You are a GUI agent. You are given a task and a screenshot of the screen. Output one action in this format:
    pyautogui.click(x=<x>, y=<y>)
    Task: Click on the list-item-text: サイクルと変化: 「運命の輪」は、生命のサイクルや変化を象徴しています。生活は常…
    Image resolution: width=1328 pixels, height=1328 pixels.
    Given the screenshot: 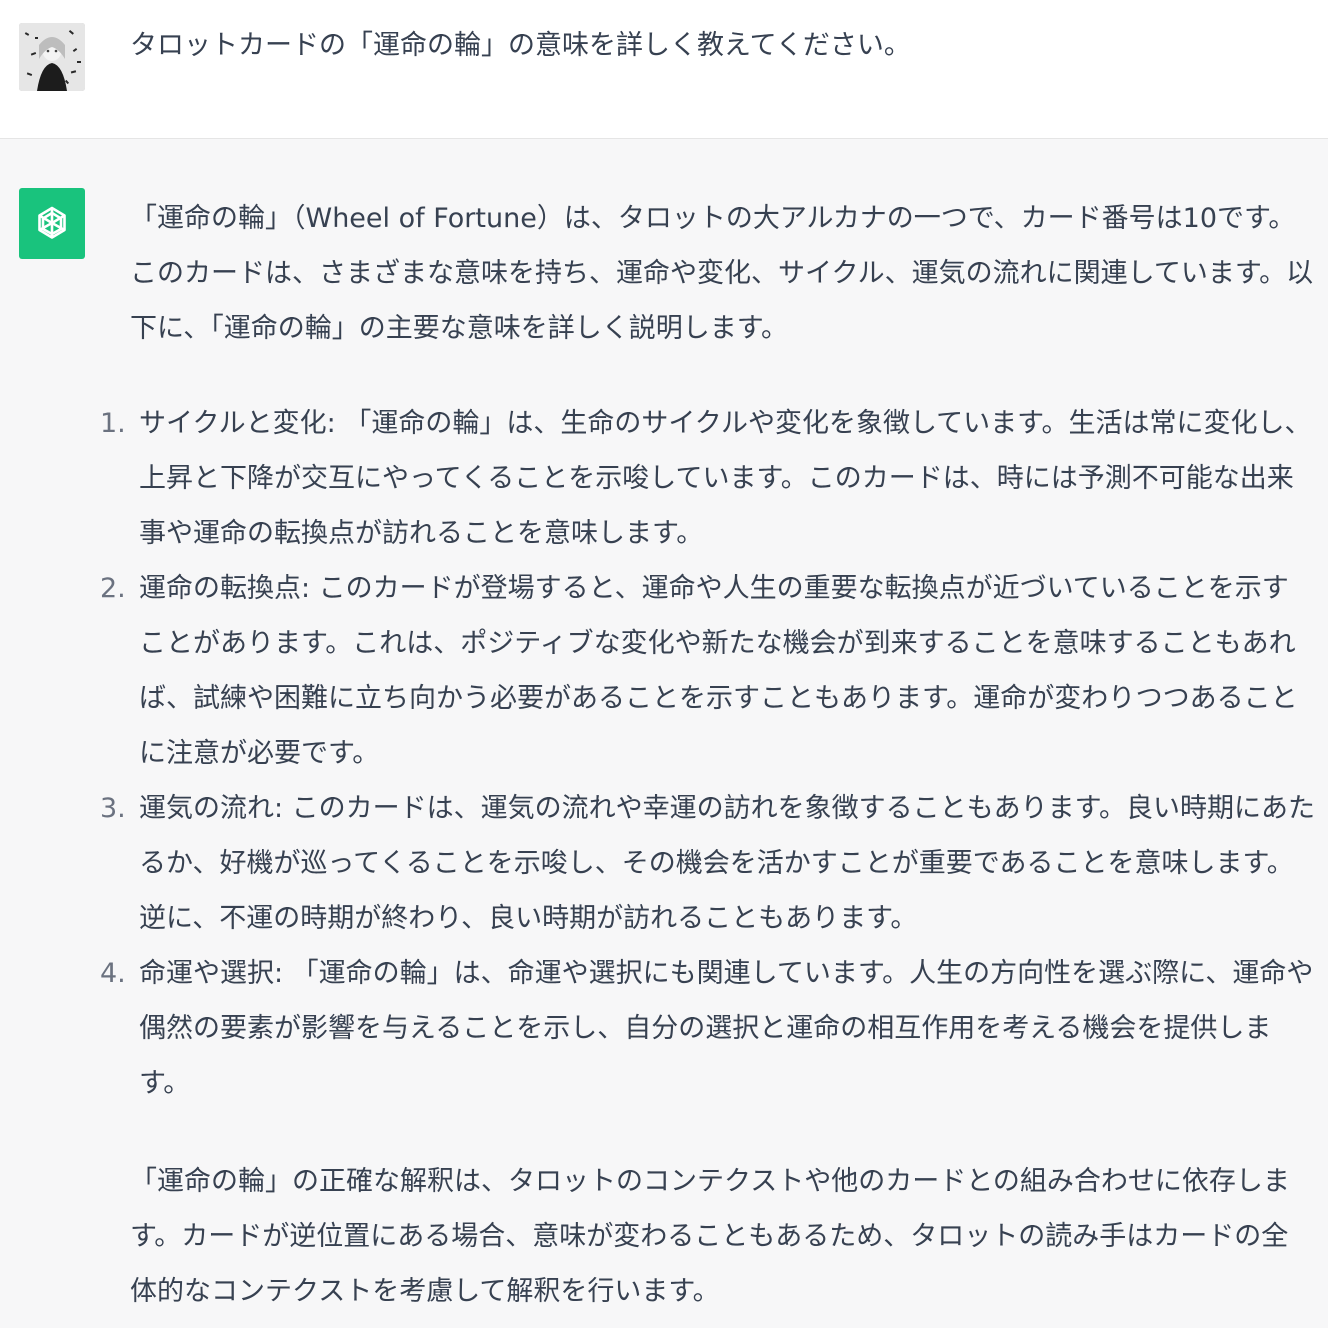 What is the action you would take?
    pyautogui.click(x=725, y=478)
    